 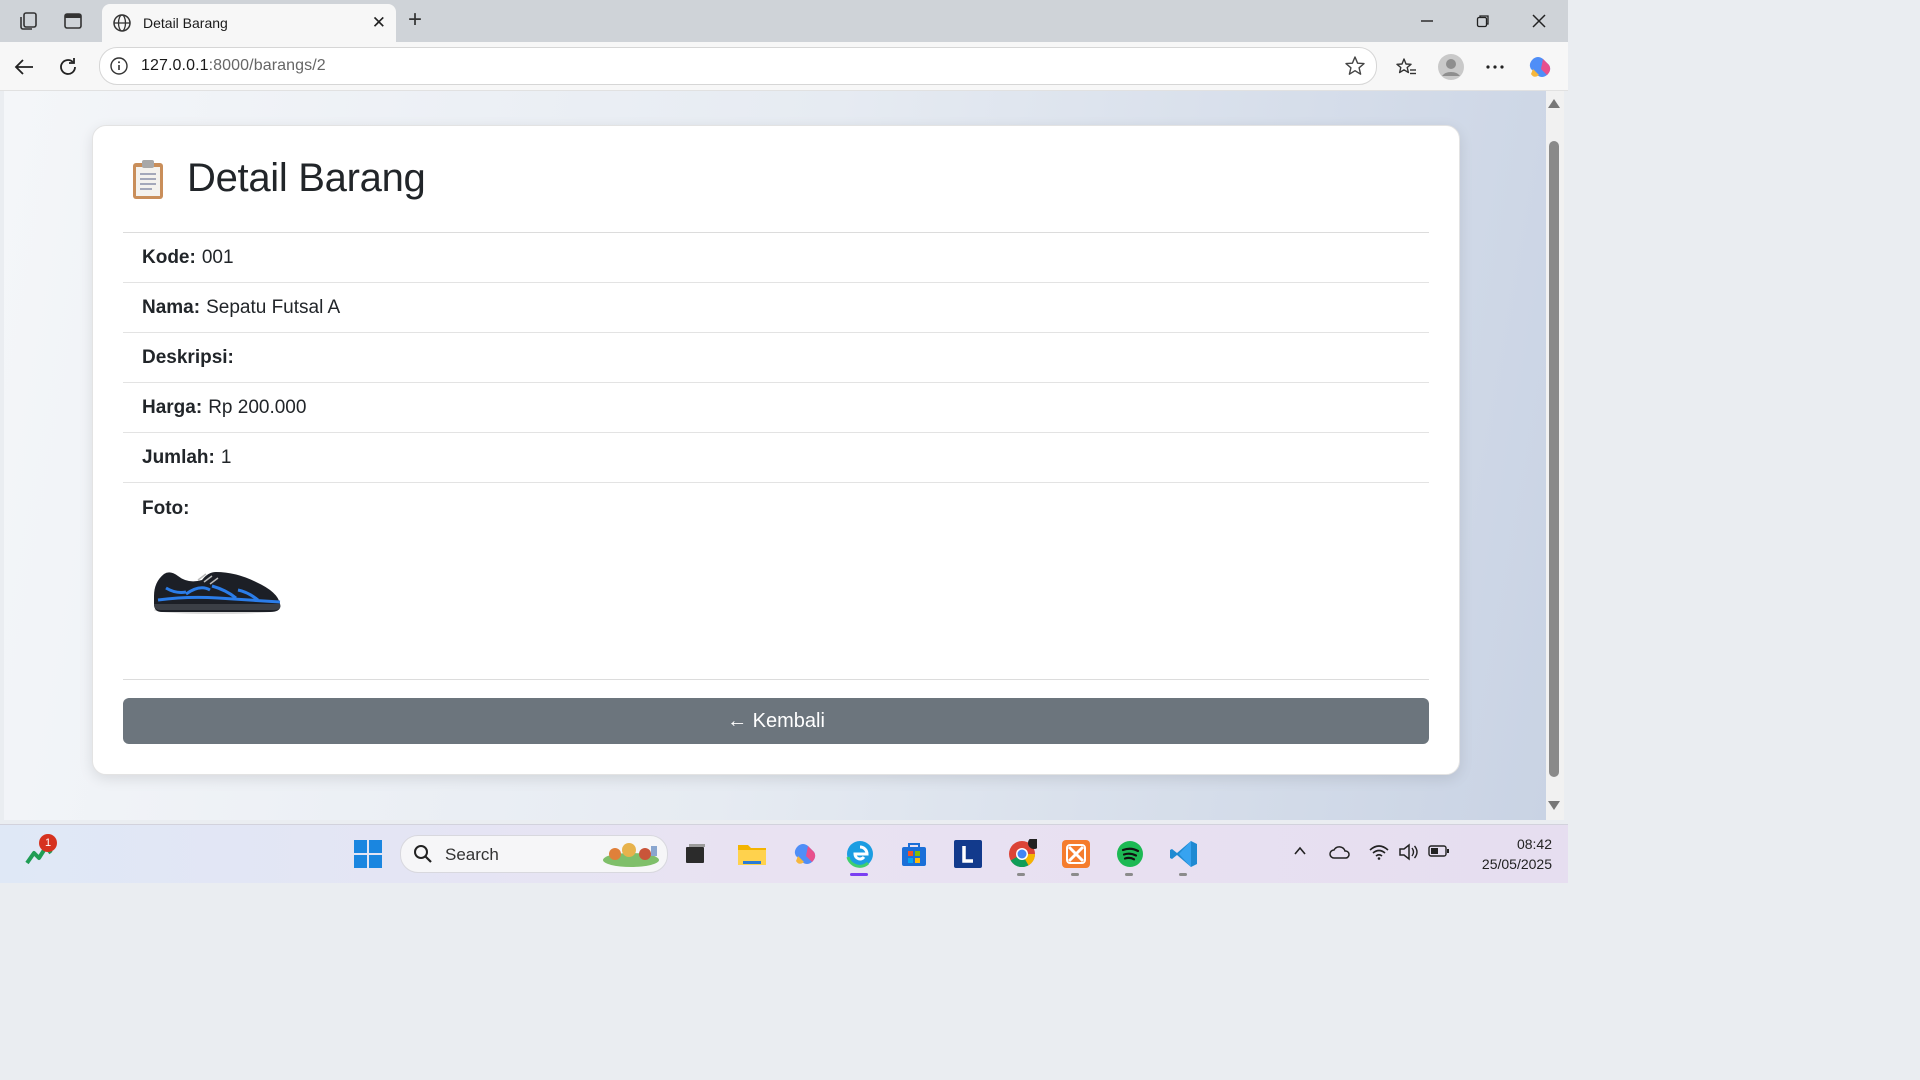 What do you see at coordinates (29, 21) in the screenshot?
I see `workspaces-icon` at bounding box center [29, 21].